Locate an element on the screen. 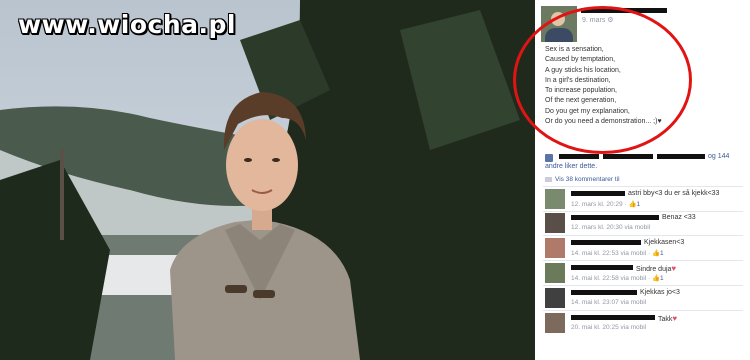 The width and height of the screenshot is (750, 360). globe-icon: ⚙ is located at coordinates (610, 20).